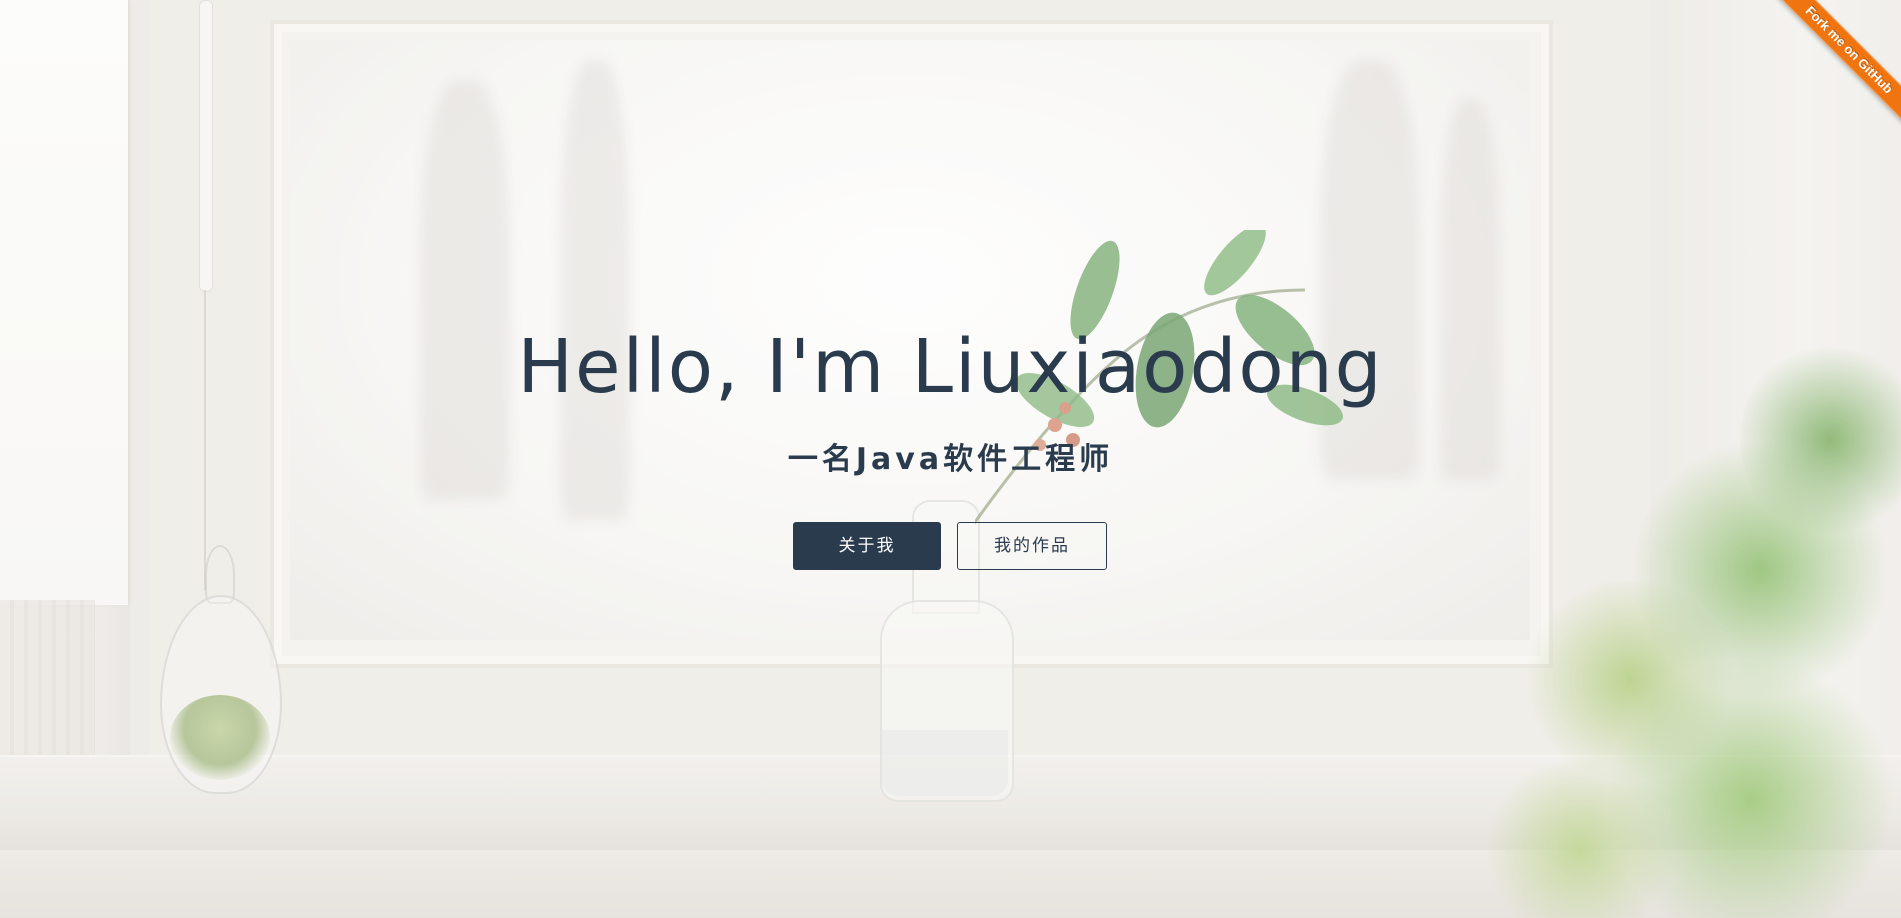 The image size is (1901, 918). What do you see at coordinates (953, 547) in the screenshot?
I see `hero-button-group: 关于我 我的作品` at bounding box center [953, 547].